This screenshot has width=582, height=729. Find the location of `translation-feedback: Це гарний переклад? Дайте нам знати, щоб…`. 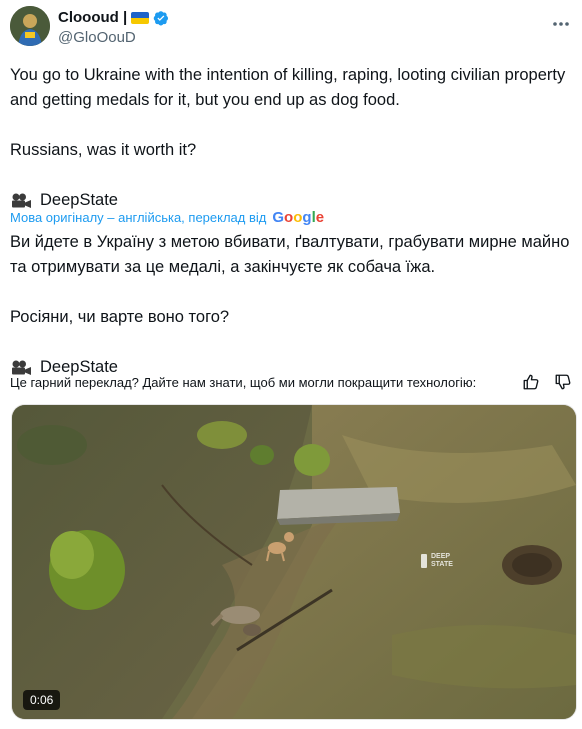

translation-feedback: Це гарний переклад? Дайте нам знати, щоб… is located at coordinates (291, 382).